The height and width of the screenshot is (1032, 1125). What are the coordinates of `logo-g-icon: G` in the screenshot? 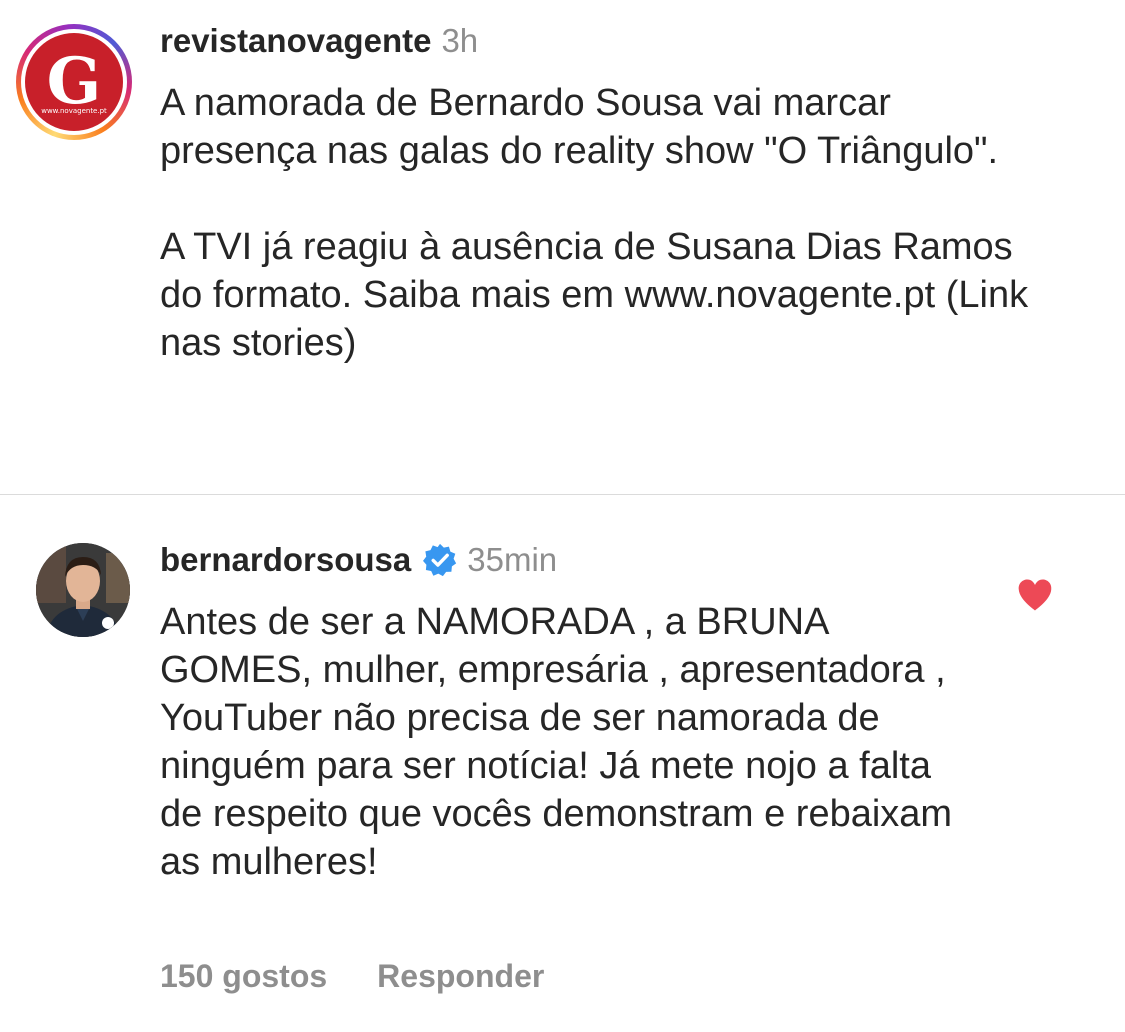 It's located at (74, 81).